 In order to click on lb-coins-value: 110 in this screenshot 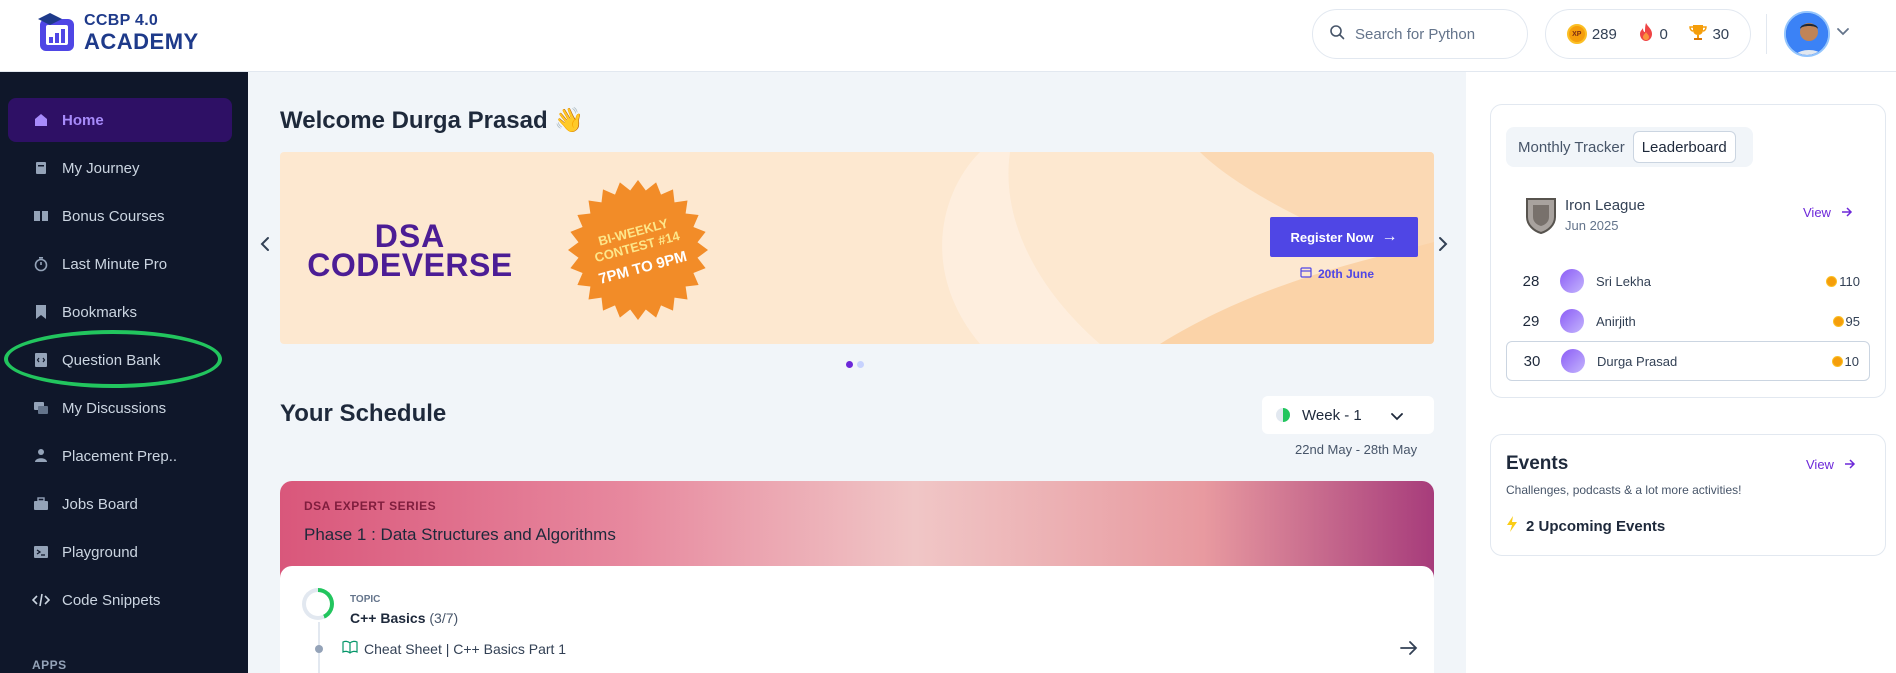, I will do `click(1849, 281)`.